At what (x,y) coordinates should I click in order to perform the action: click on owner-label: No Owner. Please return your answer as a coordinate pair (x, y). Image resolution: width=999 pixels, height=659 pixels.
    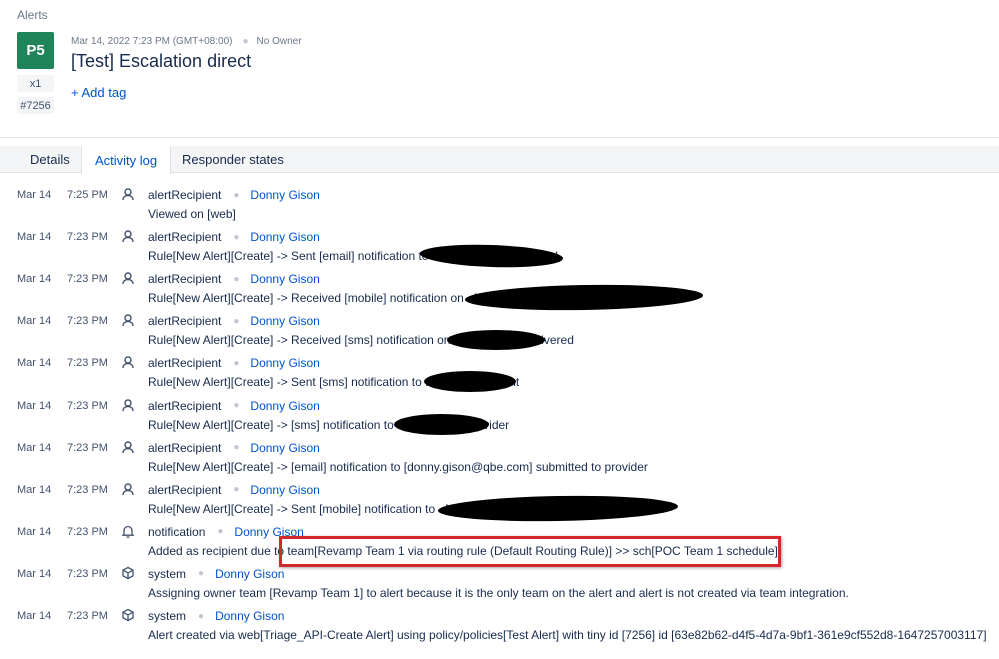
    Looking at the image, I should click on (279, 41).